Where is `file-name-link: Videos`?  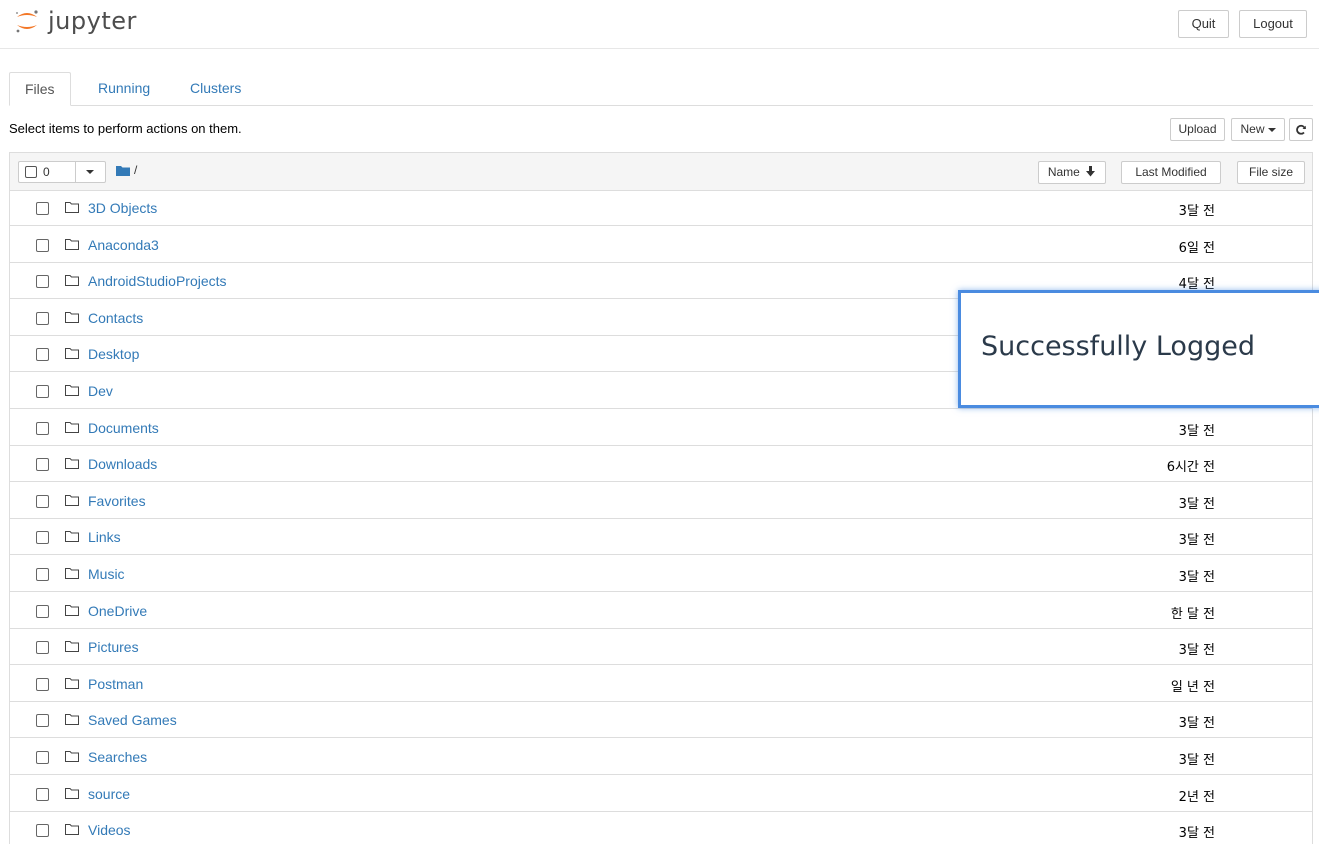 file-name-link: Videos is located at coordinates (109, 830).